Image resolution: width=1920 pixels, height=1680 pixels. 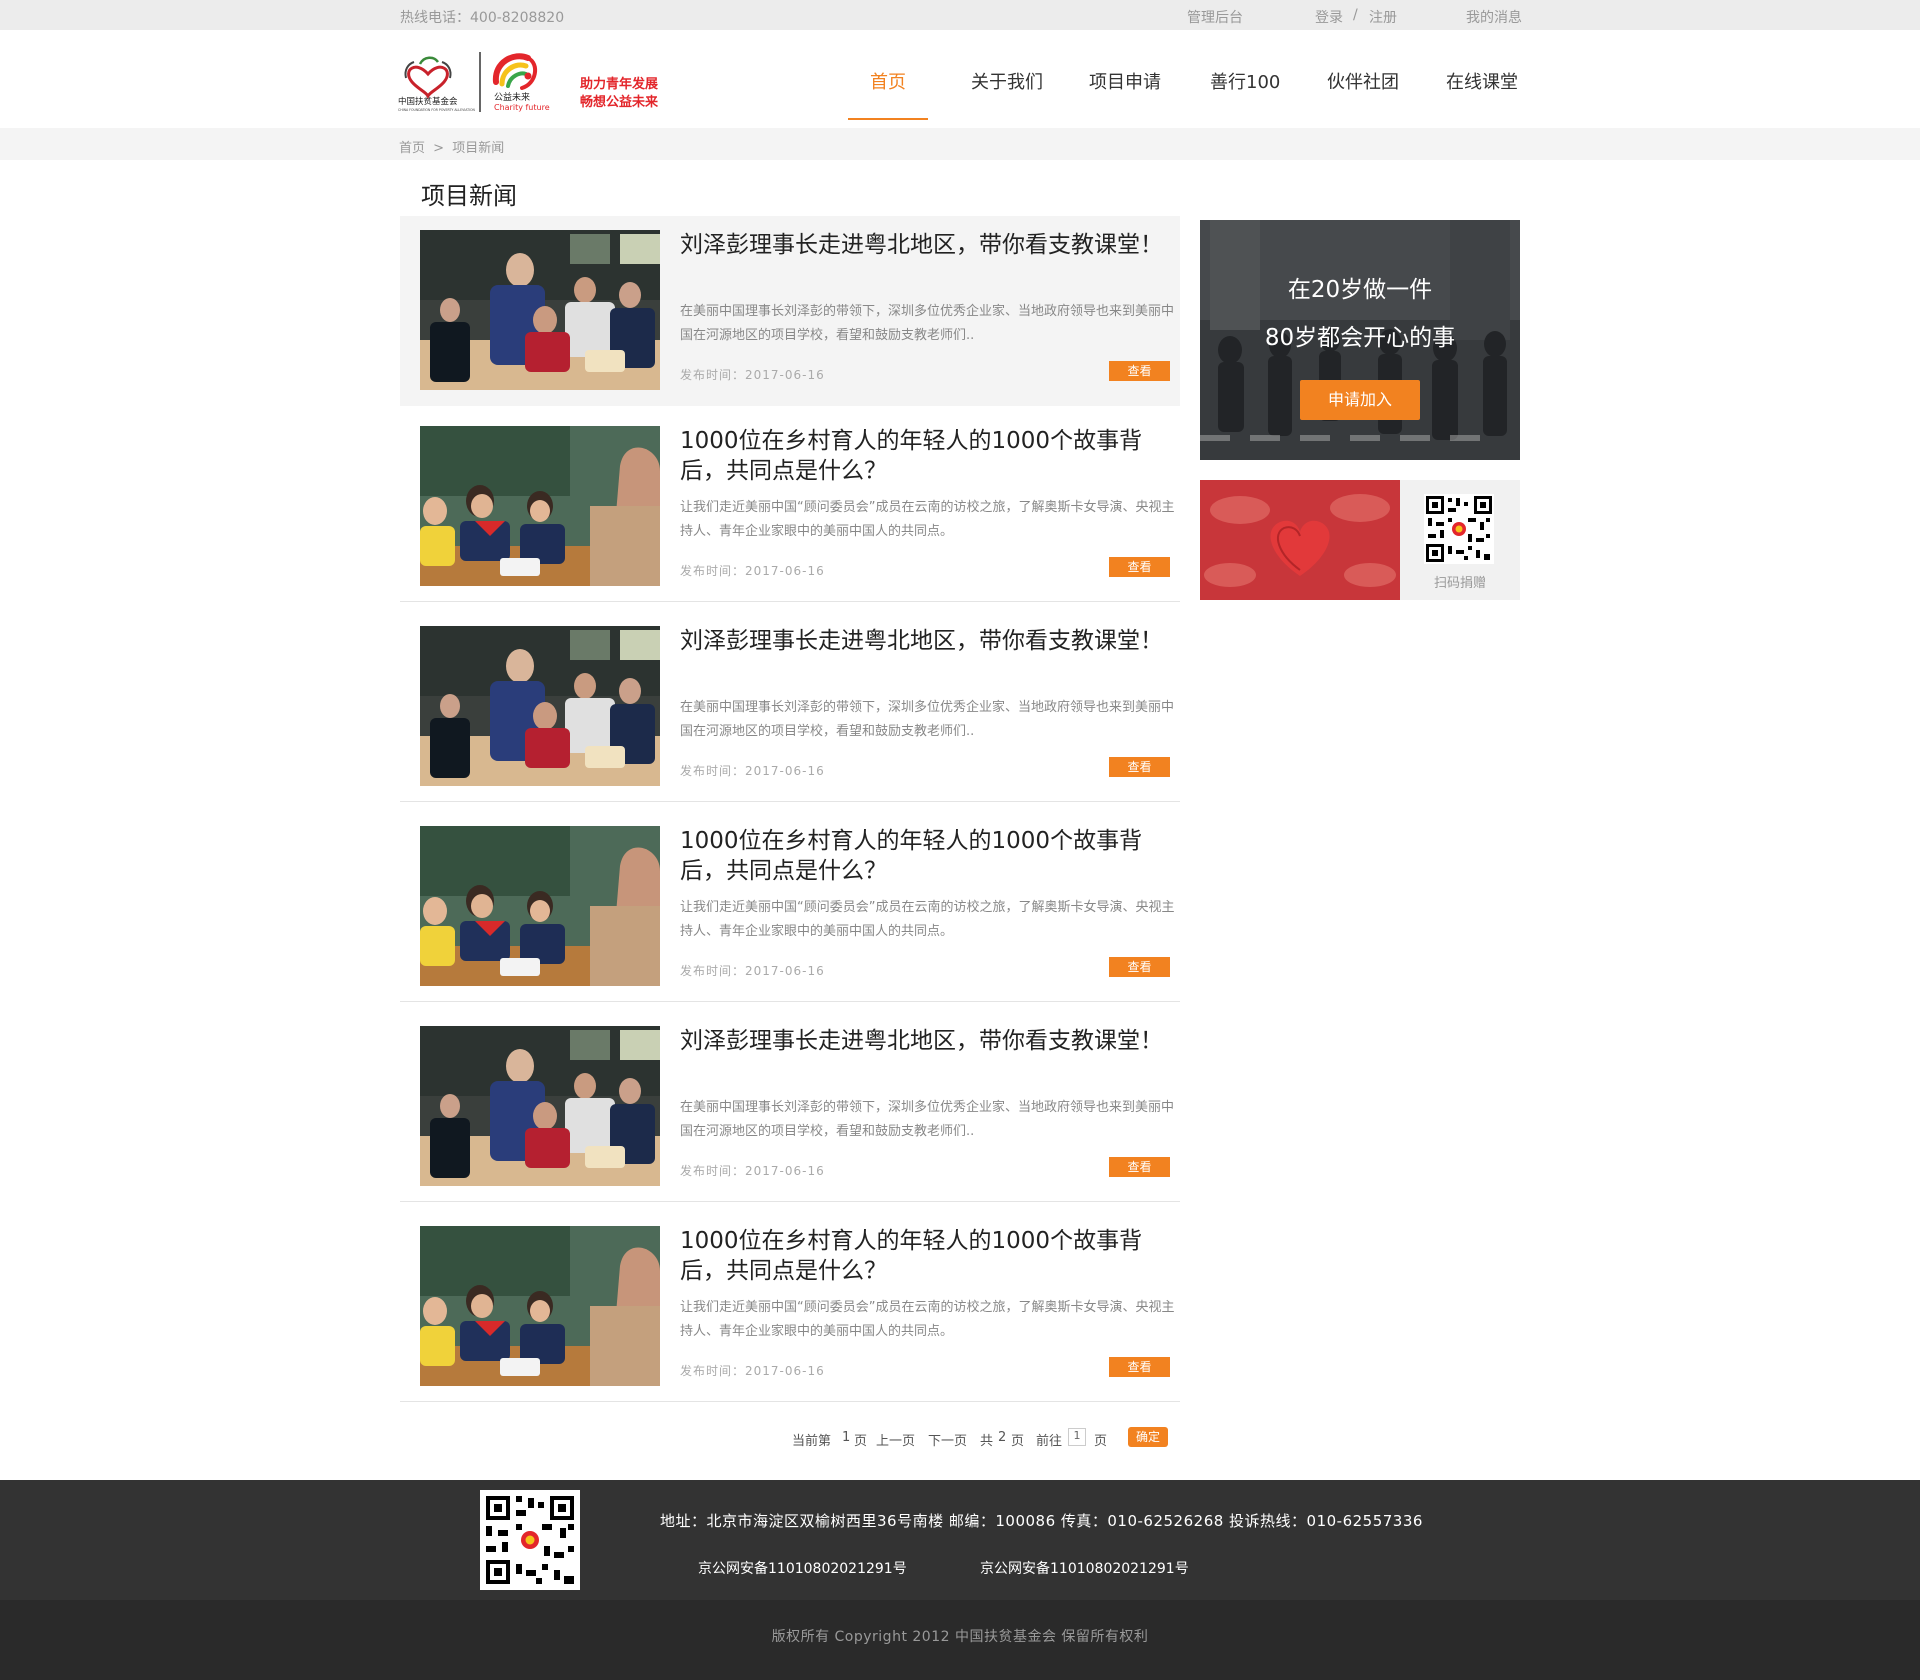 What do you see at coordinates (846, 1437) in the screenshot?
I see `pager-current-page: 1` at bounding box center [846, 1437].